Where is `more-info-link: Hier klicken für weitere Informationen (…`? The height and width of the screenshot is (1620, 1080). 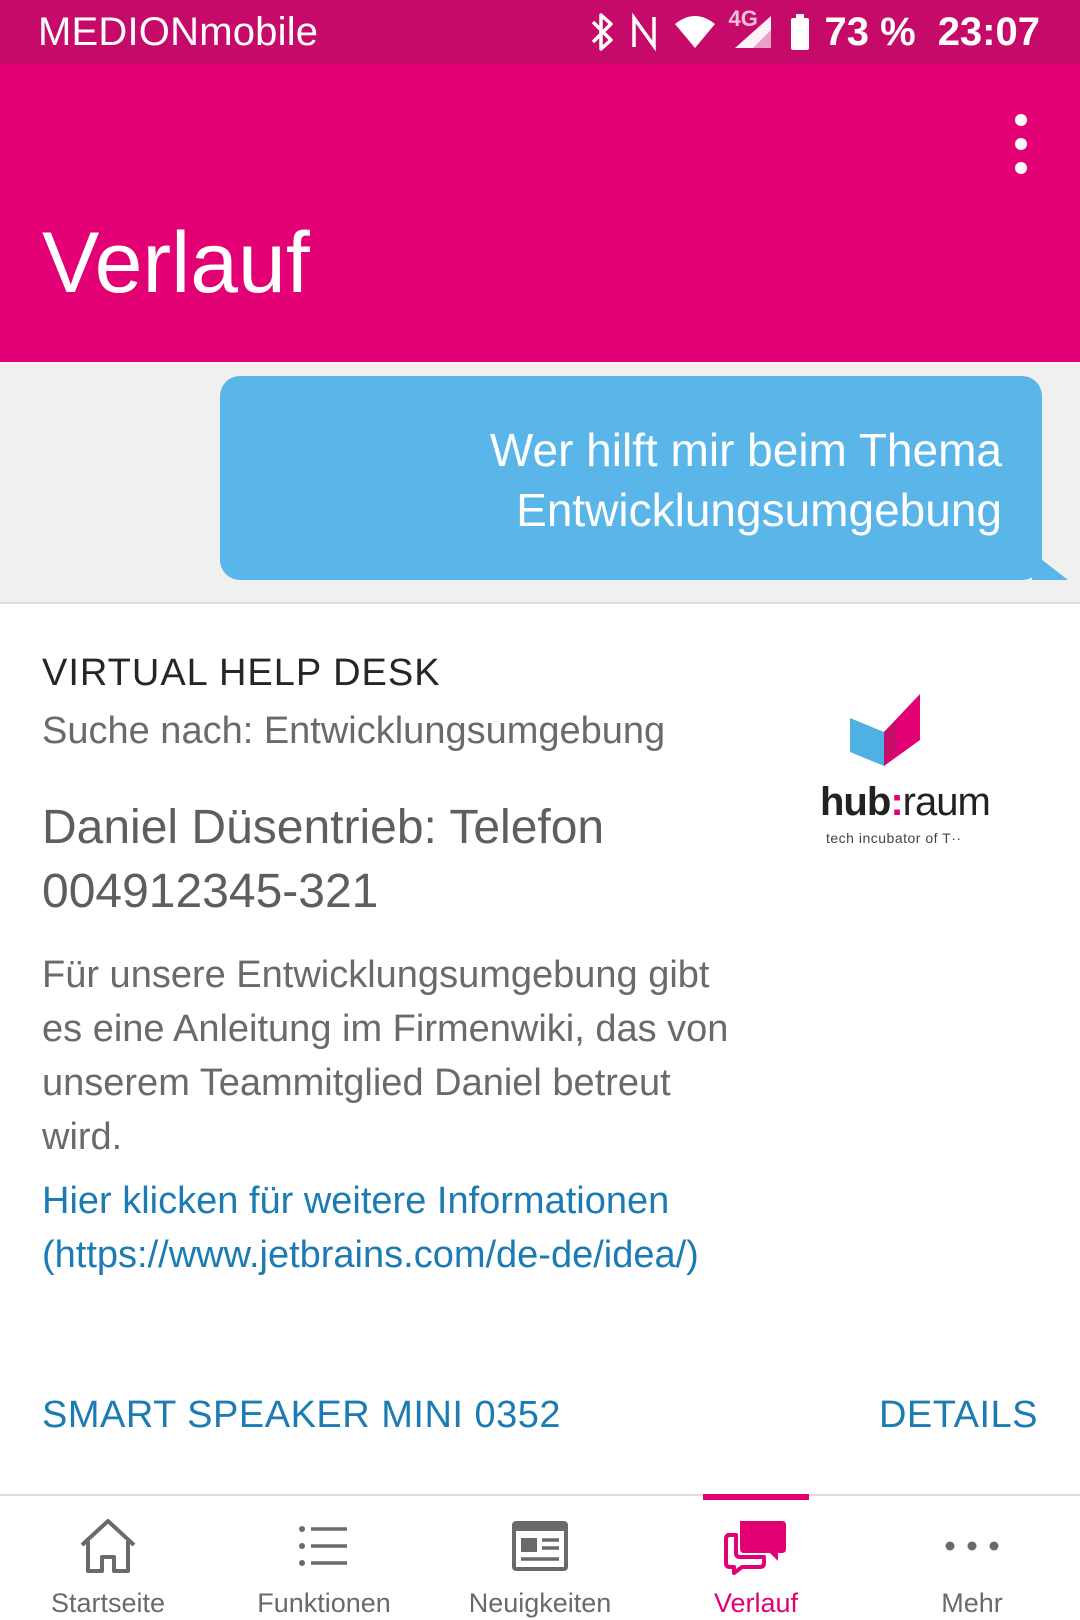
more-info-link: Hier klicken für weitere Informationen (… is located at coordinates (392, 1228).